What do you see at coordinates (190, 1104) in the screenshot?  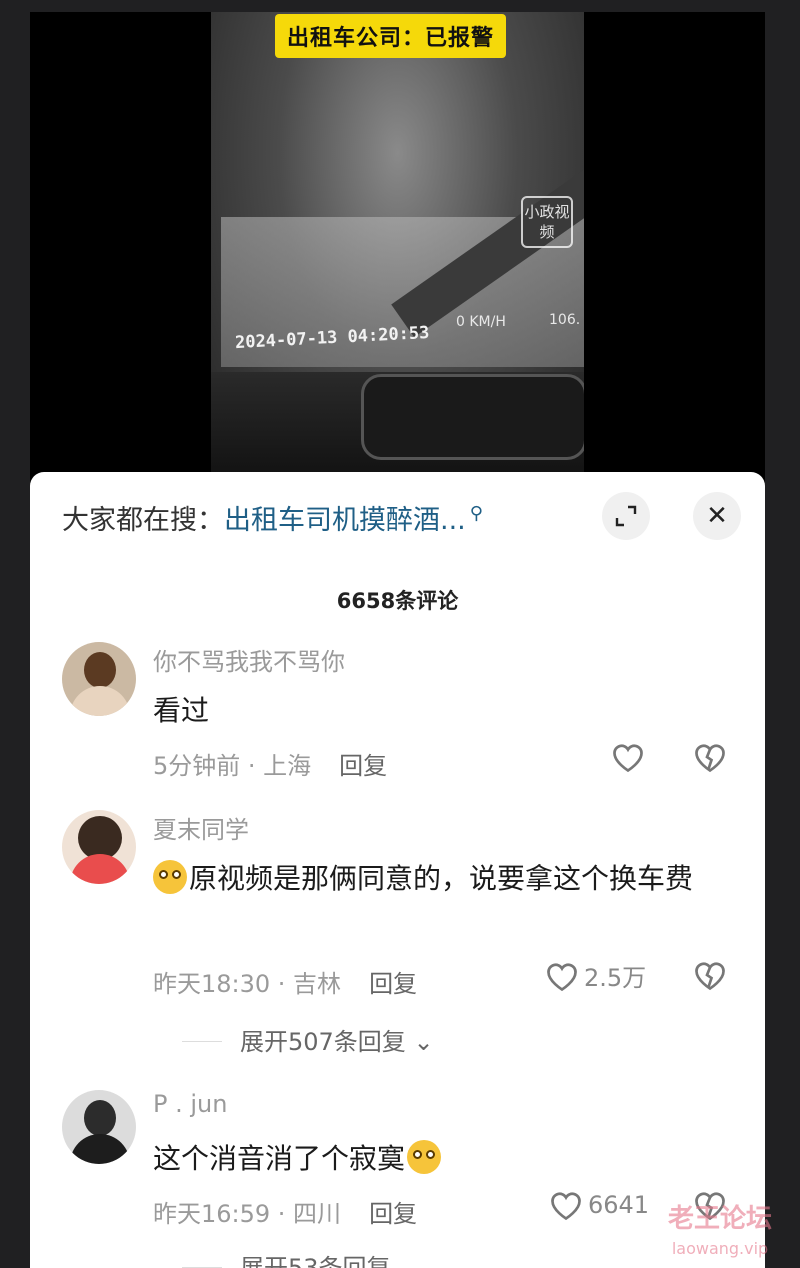 I see `comment-username: P . jun` at bounding box center [190, 1104].